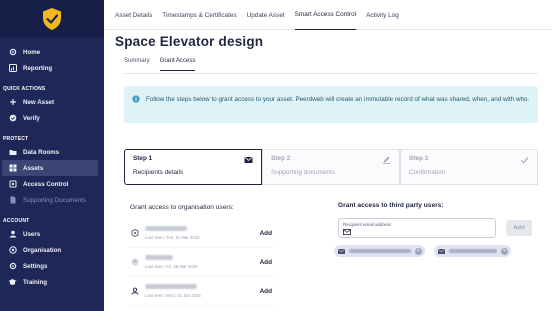 The width and height of the screenshot is (552, 311). I want to click on sidebar-item-label: Users, so click(32, 234).